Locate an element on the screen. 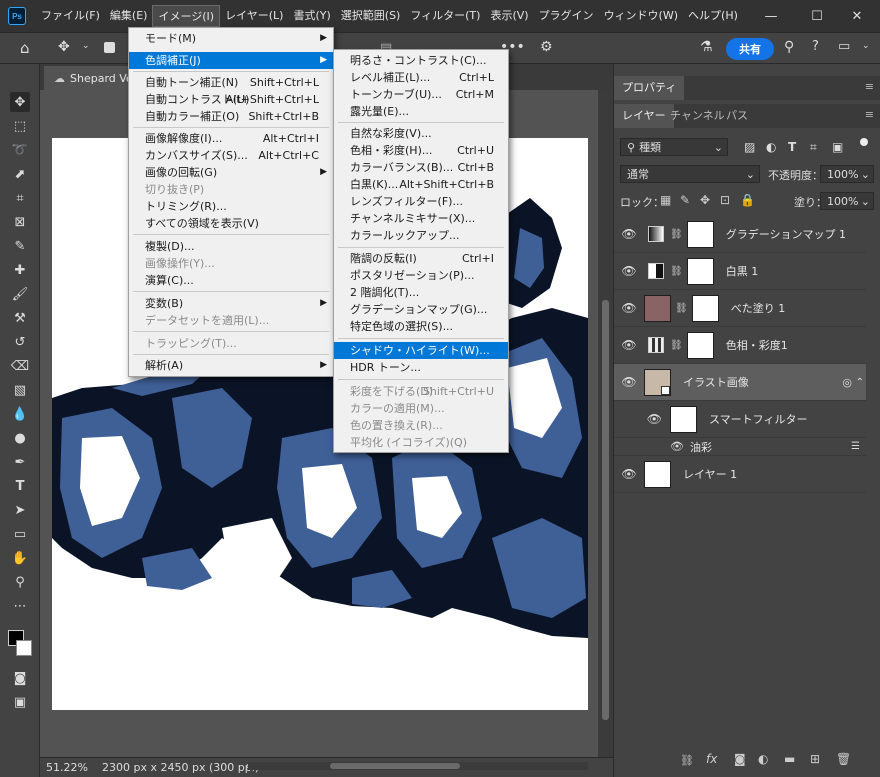 This screenshot has height=777, width=880. blur-tool-icon: 💧 is located at coordinates (20, 414).